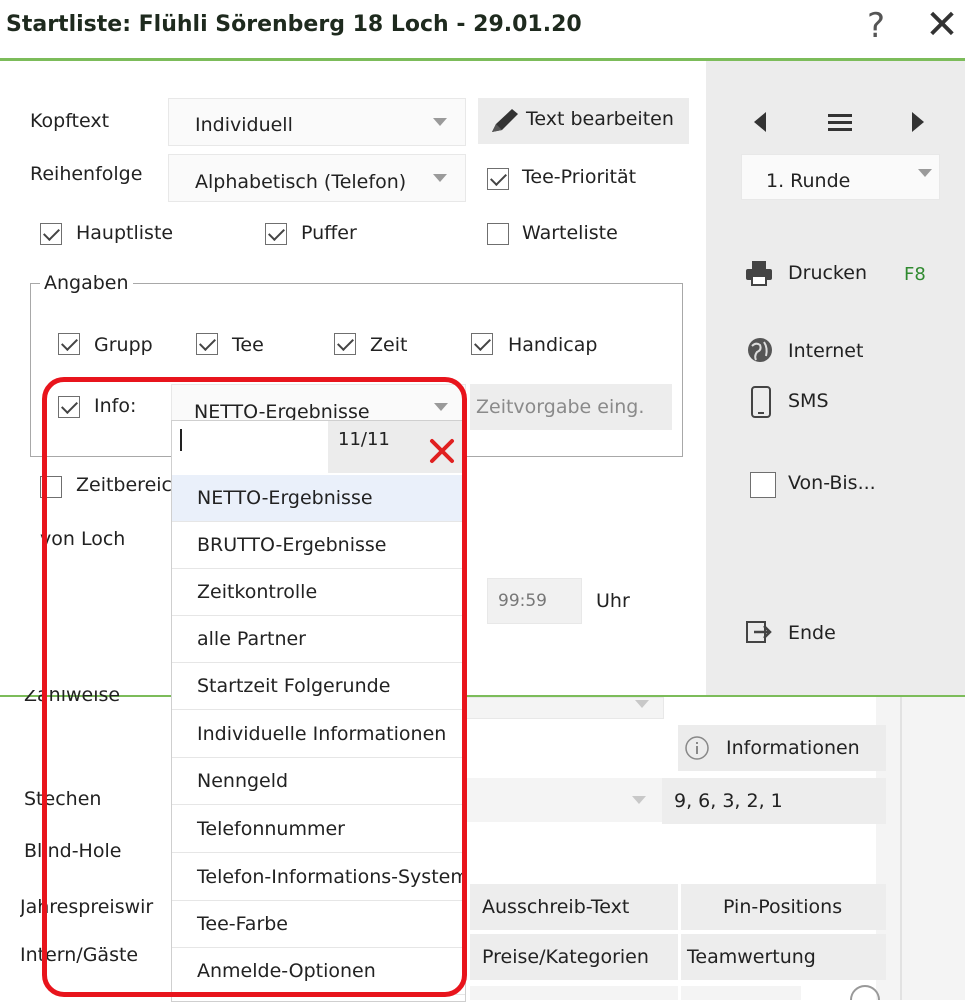 This screenshot has height=1002, width=965. I want to click on hauptliste-checkbox, so click(51, 234).